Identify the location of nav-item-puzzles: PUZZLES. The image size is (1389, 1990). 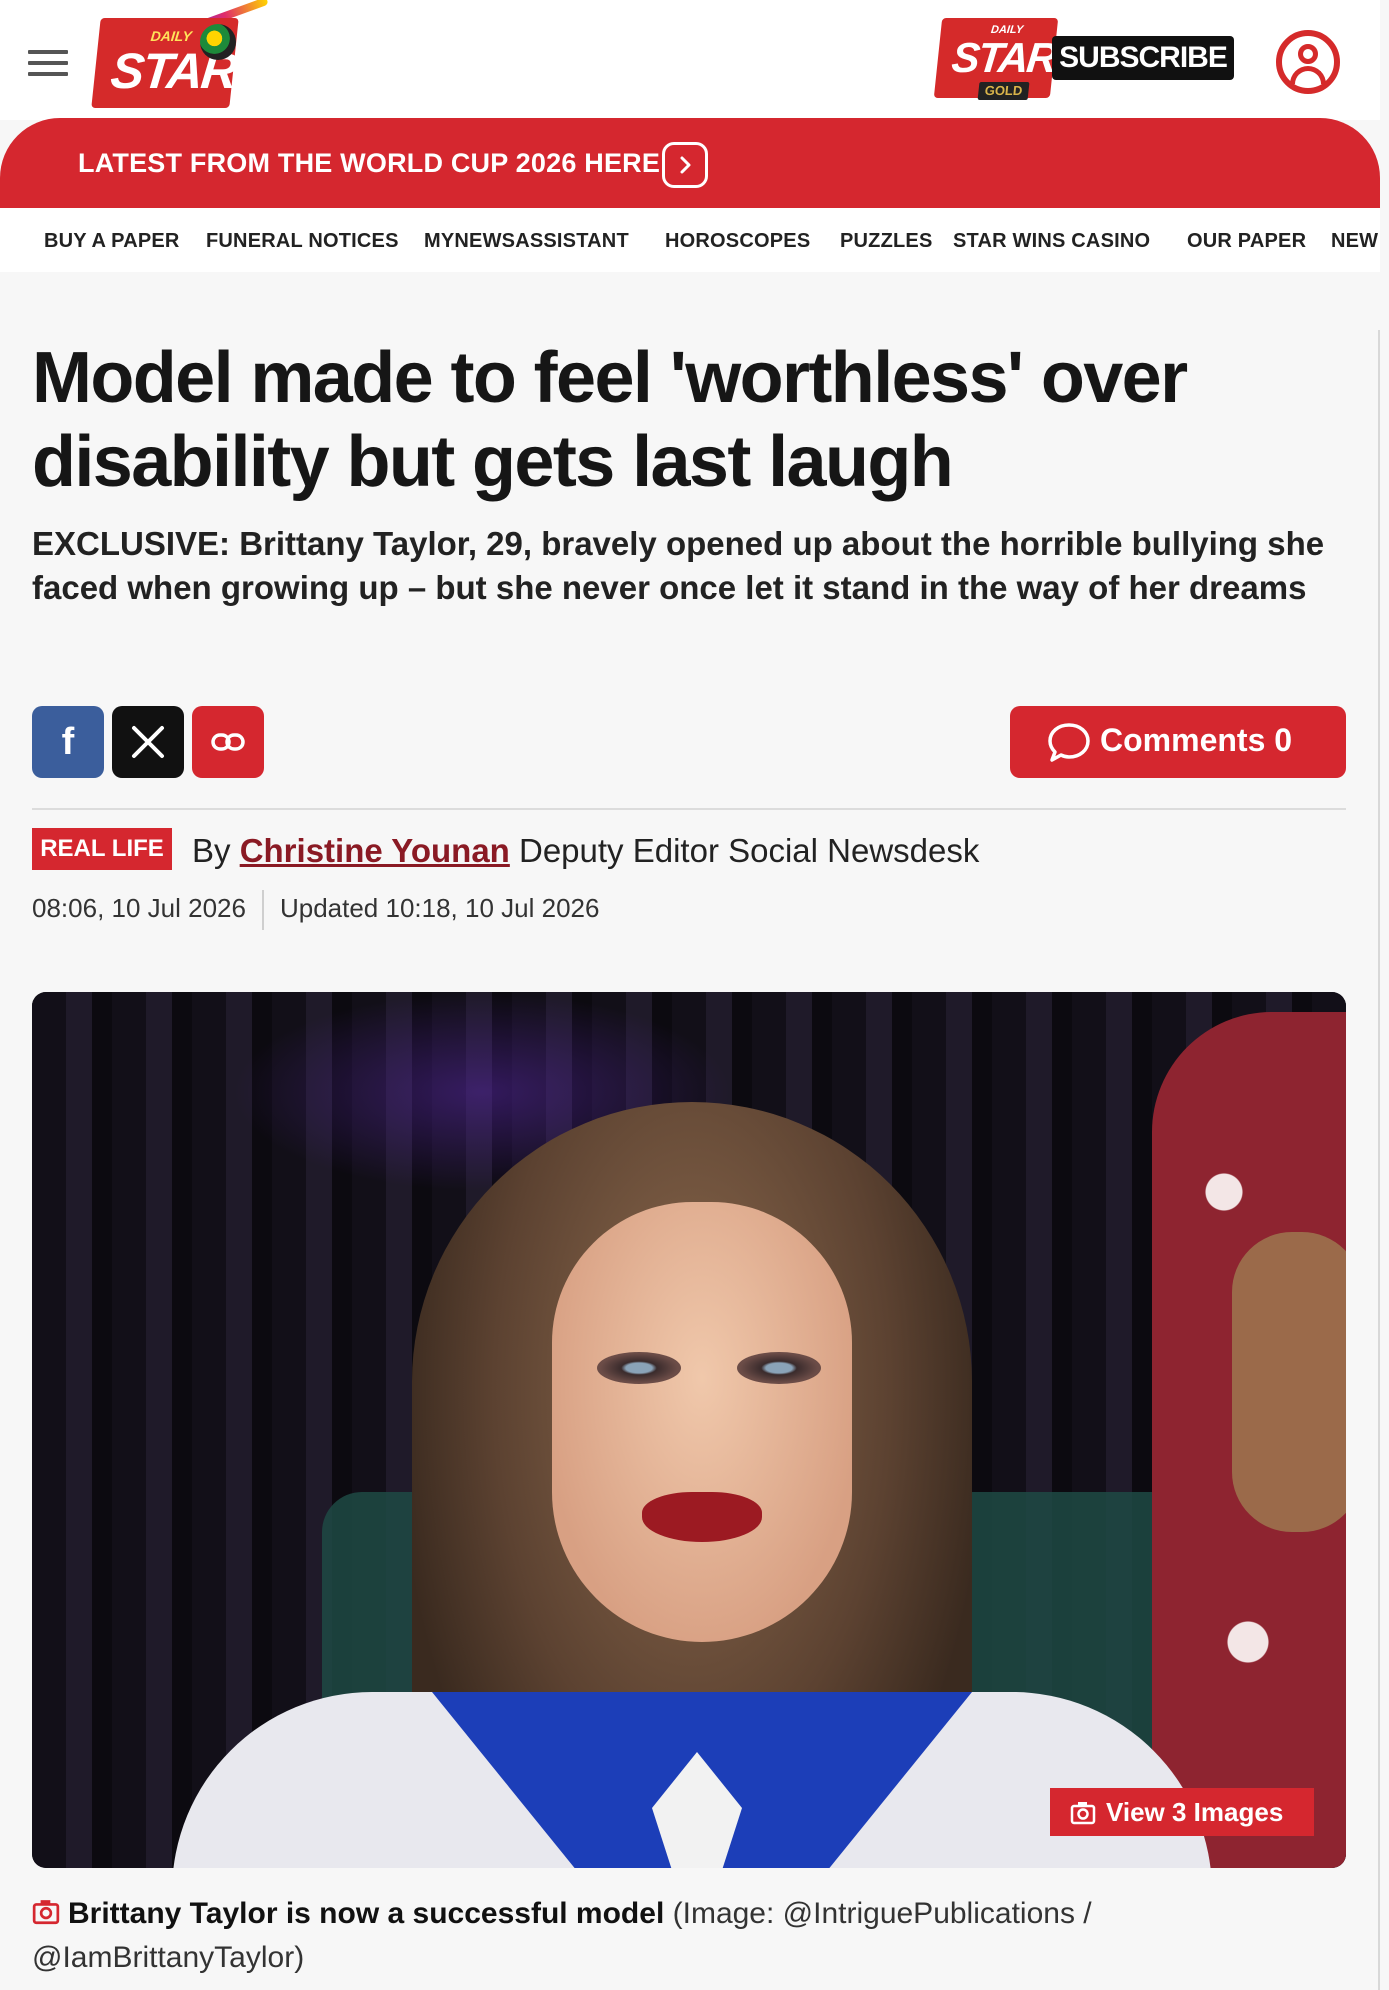
(886, 241).